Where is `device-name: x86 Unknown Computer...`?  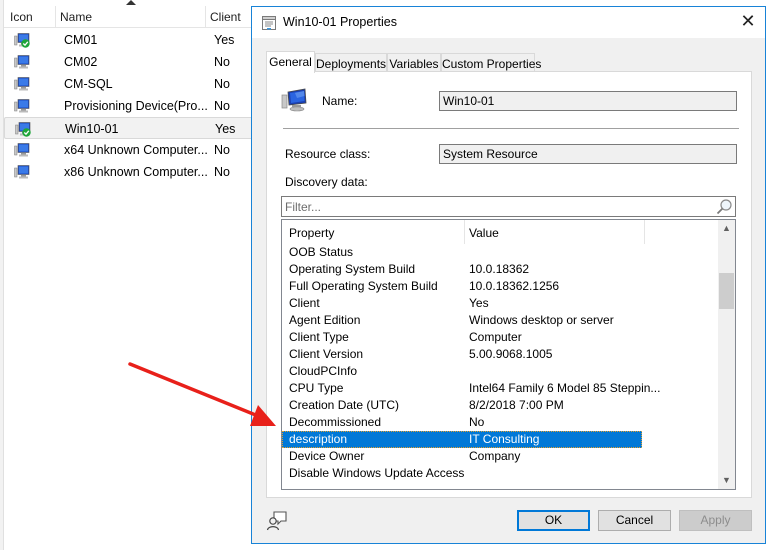
device-name: x86 Unknown Computer... is located at coordinates (136, 172).